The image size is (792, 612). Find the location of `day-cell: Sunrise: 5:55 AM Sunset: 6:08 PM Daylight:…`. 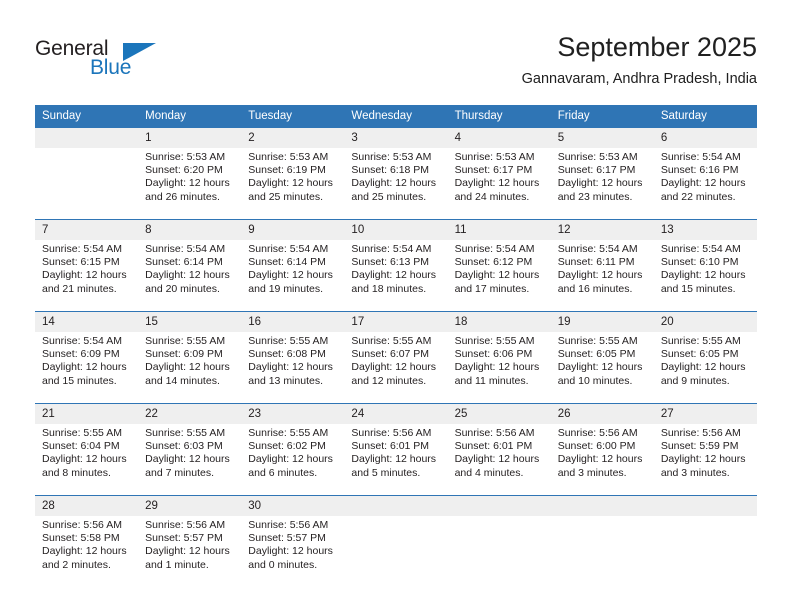

day-cell: Sunrise: 5:55 AM Sunset: 6:08 PM Daylight:… is located at coordinates (293, 367).